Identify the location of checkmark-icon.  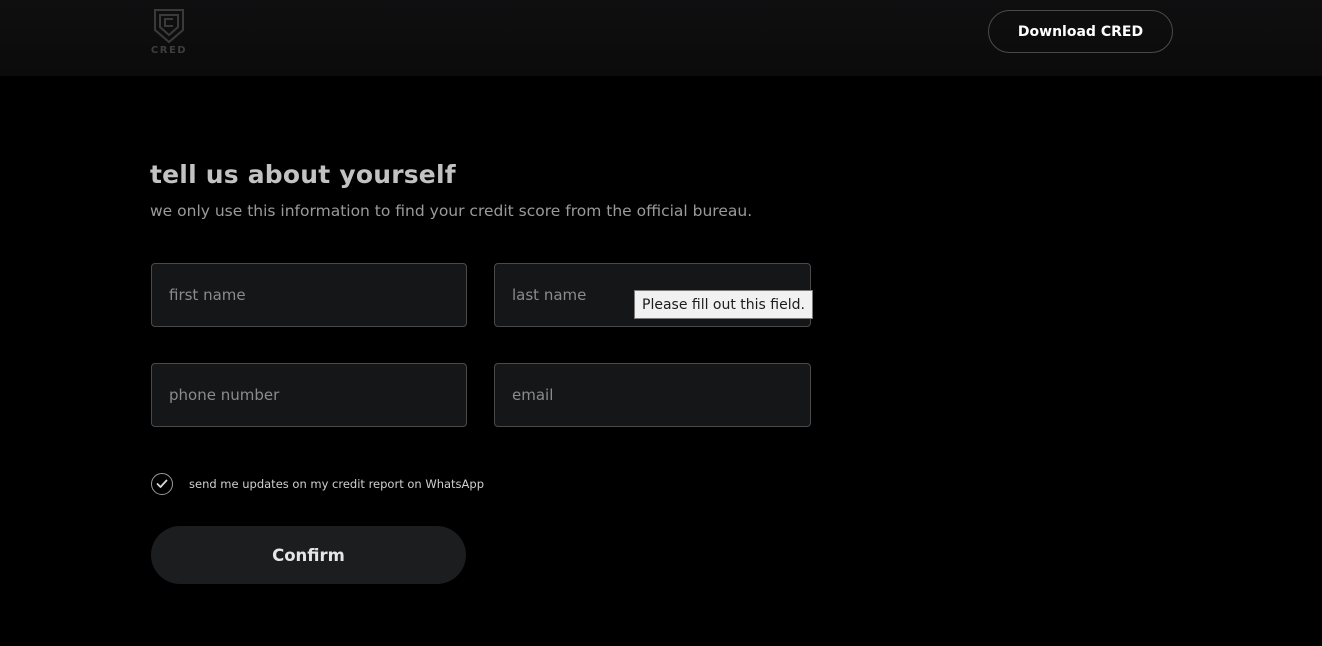
(162, 483).